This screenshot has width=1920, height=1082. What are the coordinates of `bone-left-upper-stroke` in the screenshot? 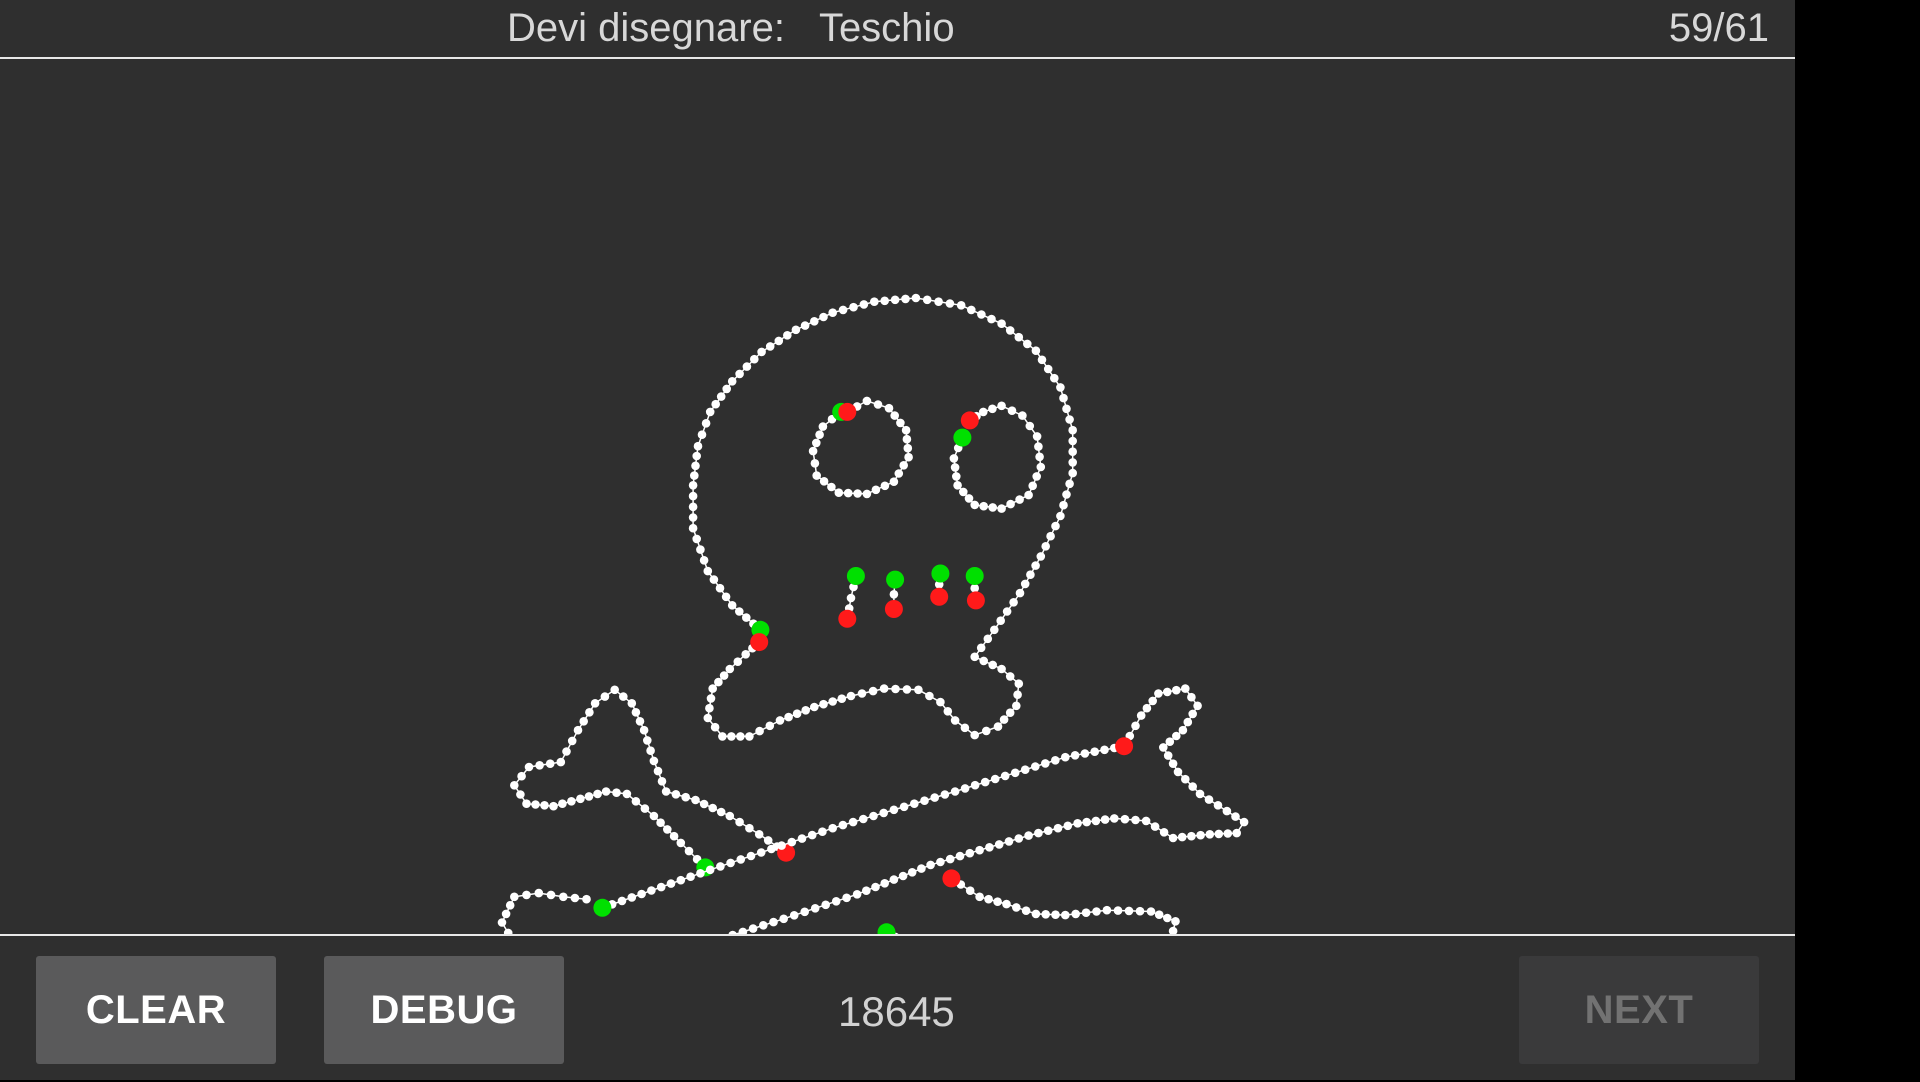 It's located at (653, 781).